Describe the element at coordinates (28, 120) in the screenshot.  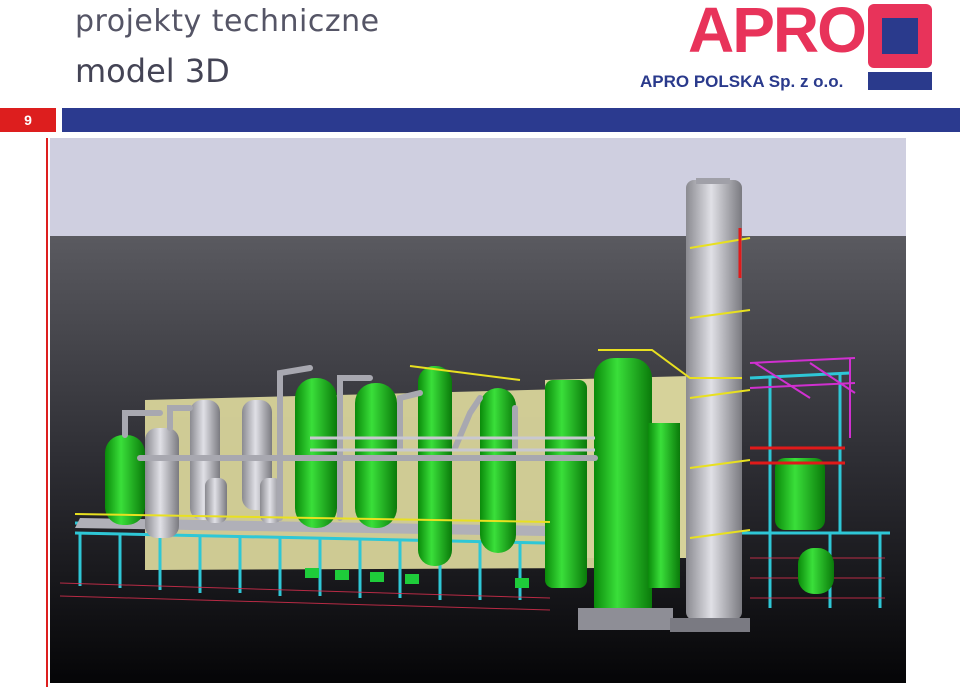
I see `slide-number: 9` at that location.